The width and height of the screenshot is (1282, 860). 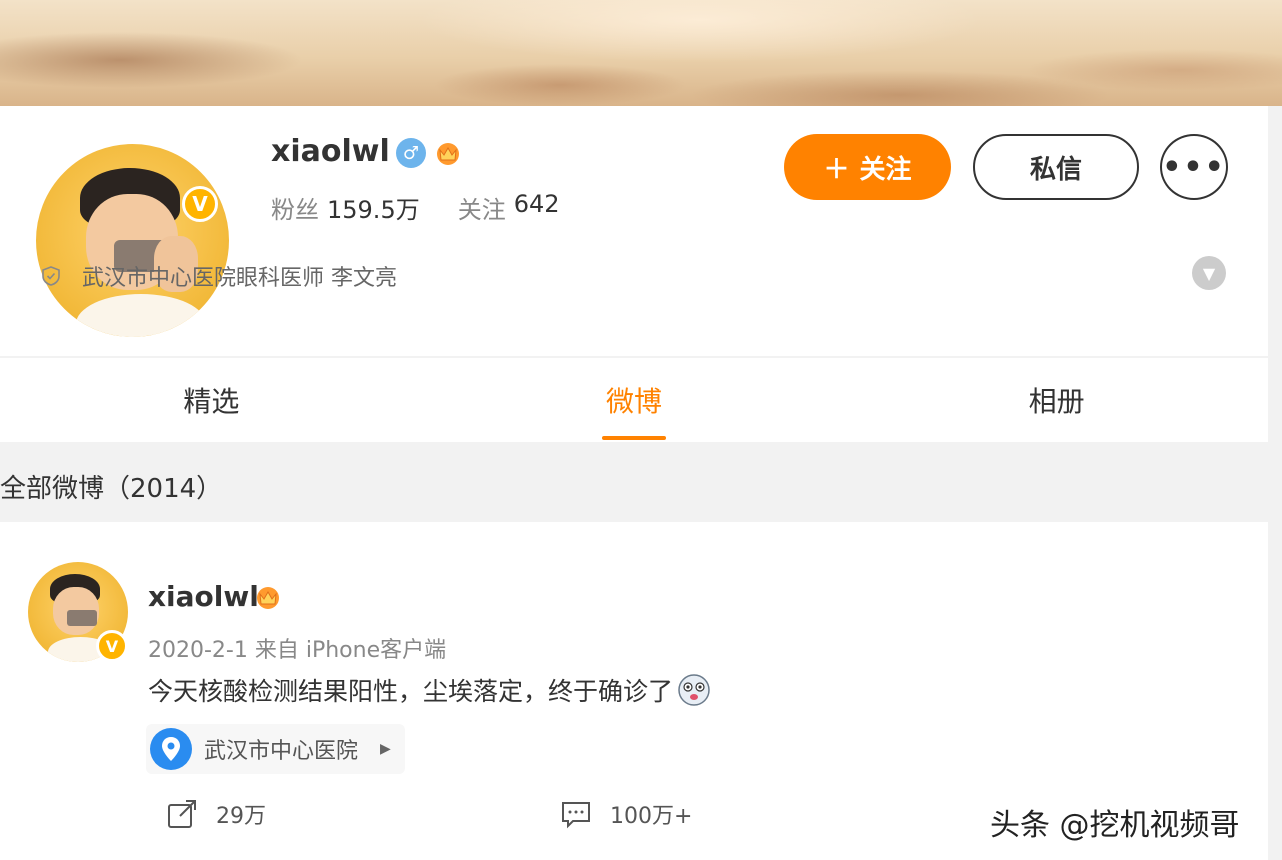 I want to click on message-button: 私信, so click(x=1056, y=167).